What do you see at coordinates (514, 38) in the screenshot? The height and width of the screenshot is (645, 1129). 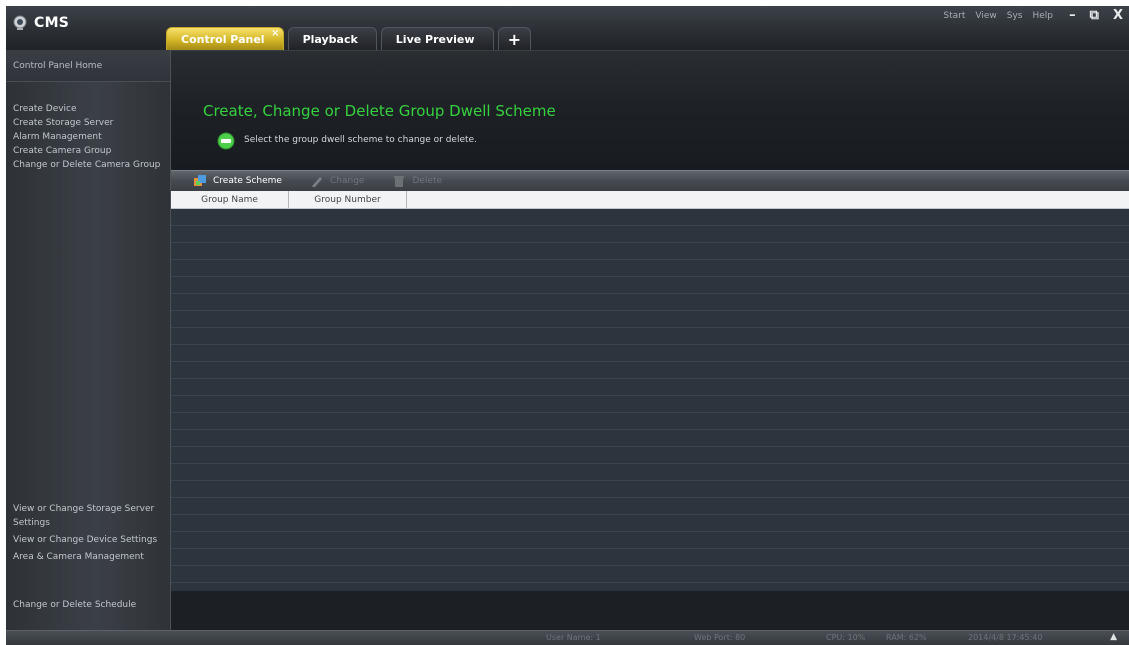 I see `add-tab-button: +` at bounding box center [514, 38].